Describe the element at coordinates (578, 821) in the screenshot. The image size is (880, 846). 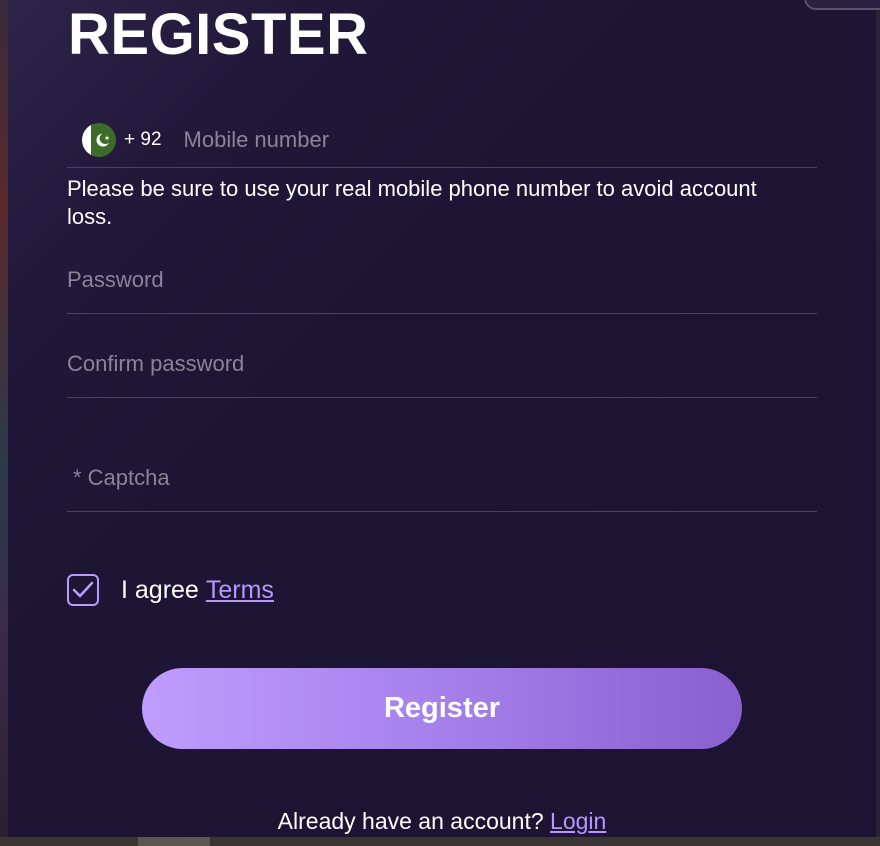
I see `login-link: Login` at that location.